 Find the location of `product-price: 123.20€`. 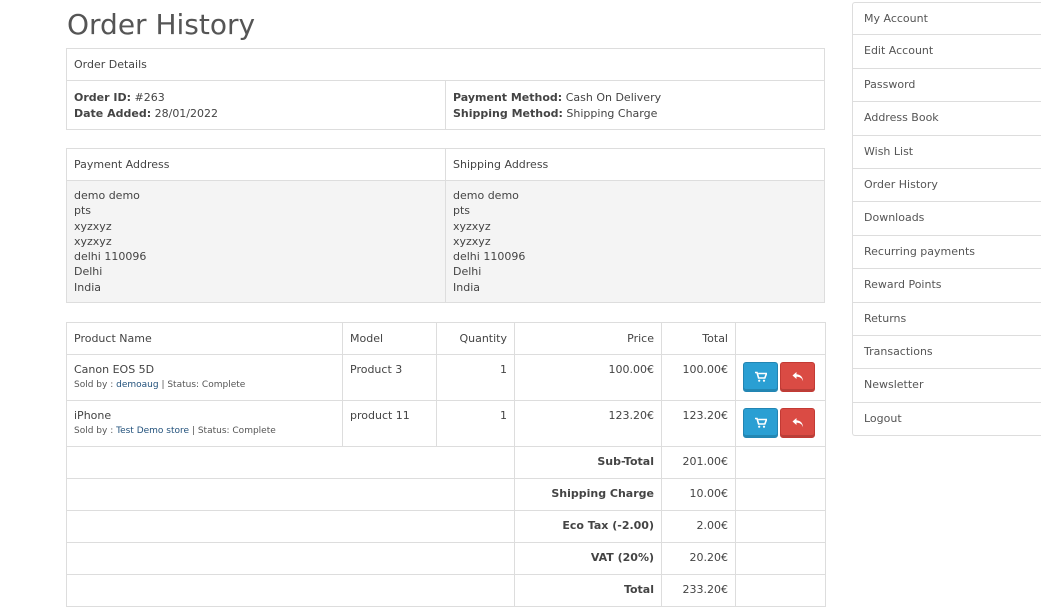

product-price: 123.20€ is located at coordinates (588, 423).